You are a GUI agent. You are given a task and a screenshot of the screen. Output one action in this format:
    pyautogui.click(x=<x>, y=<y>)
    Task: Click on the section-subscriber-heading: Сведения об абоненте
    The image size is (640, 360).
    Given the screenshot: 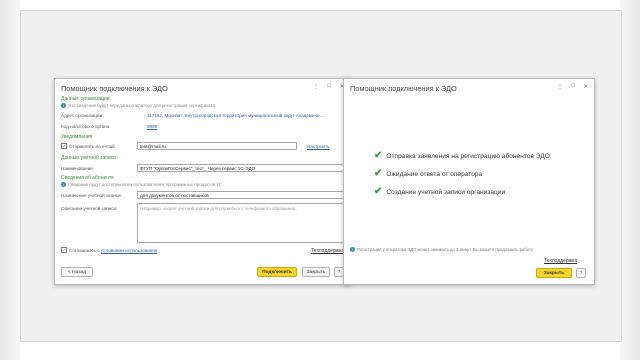 What is the action you would take?
    pyautogui.click(x=88, y=178)
    